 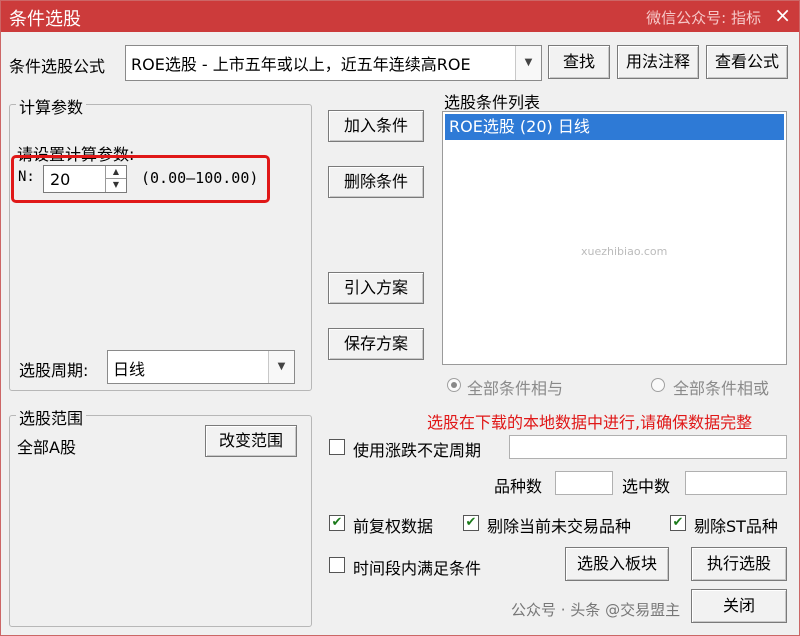 What do you see at coordinates (614, 127) in the screenshot?
I see `list-item: ROE选股 (20) 日线` at bounding box center [614, 127].